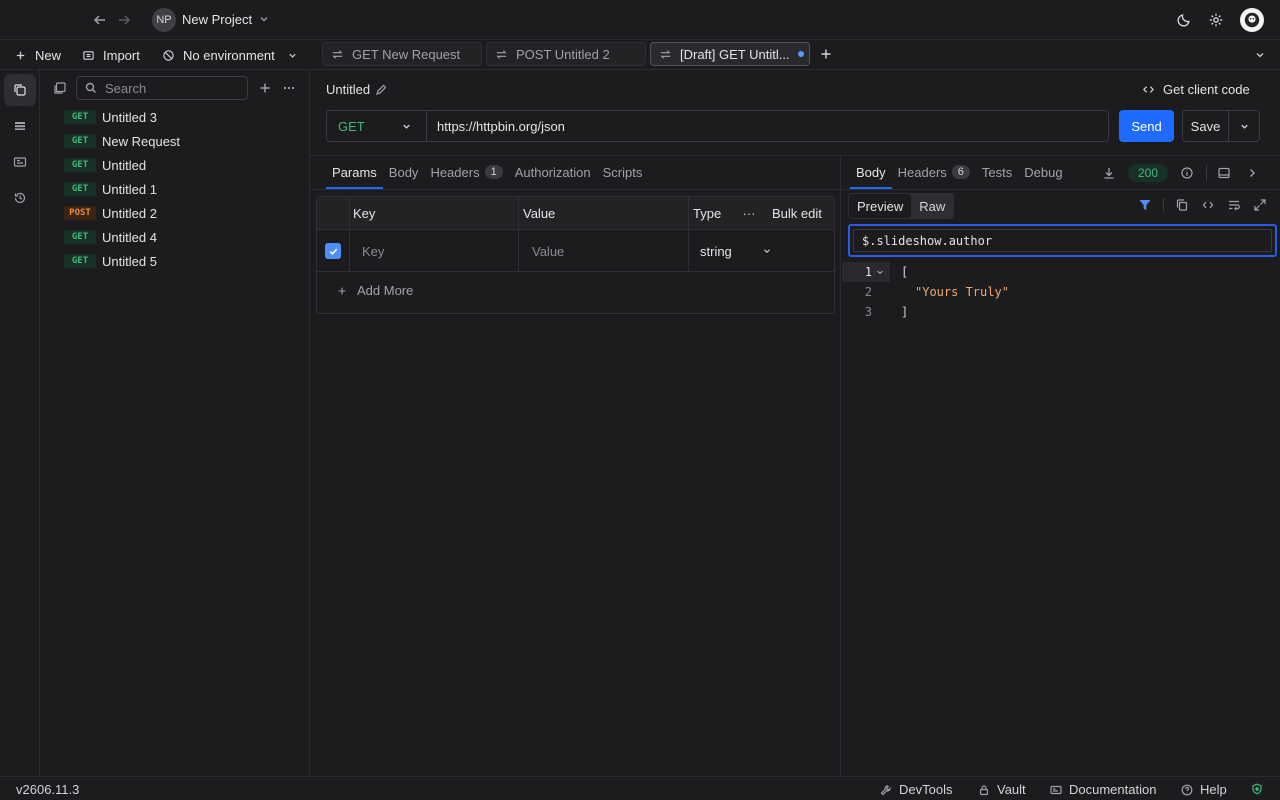 This screenshot has width=1280, height=800. What do you see at coordinates (20, 162) in the screenshot?
I see `docs-icon` at bounding box center [20, 162].